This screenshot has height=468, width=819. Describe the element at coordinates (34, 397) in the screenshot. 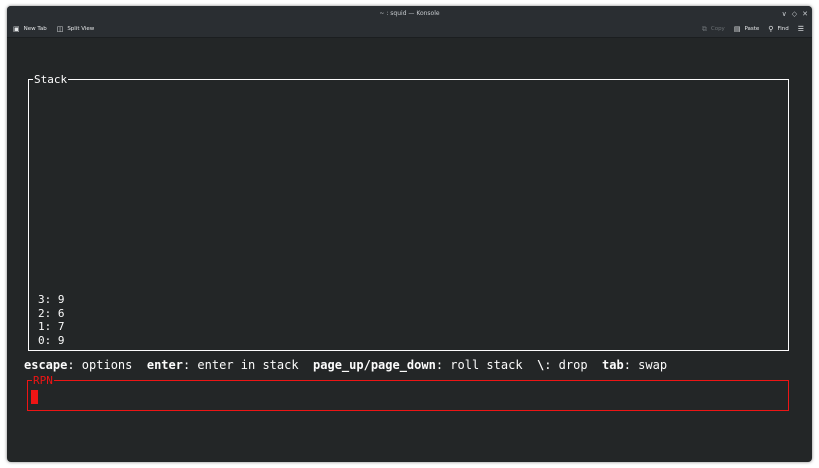

I see `text-cursor` at that location.